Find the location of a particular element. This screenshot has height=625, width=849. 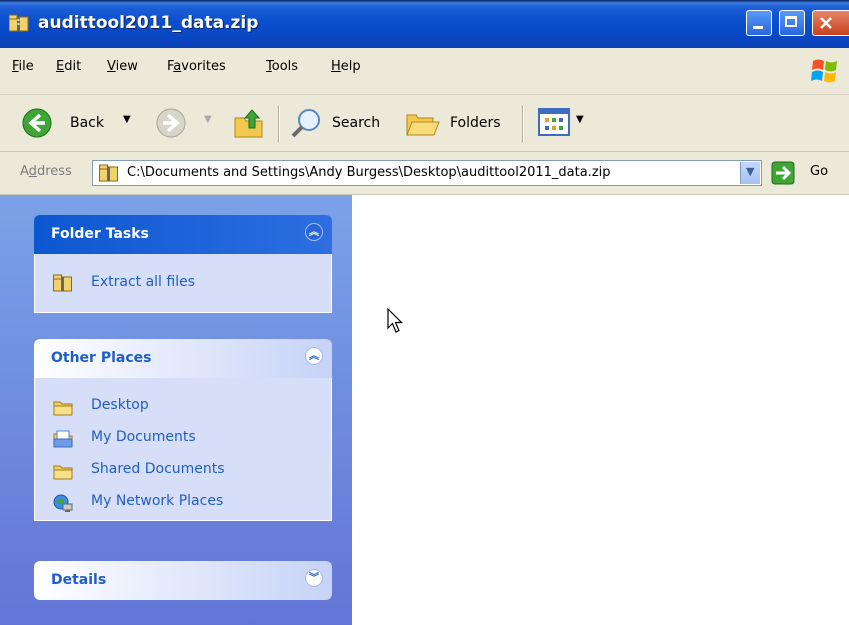

menu-help: Help is located at coordinates (346, 66).